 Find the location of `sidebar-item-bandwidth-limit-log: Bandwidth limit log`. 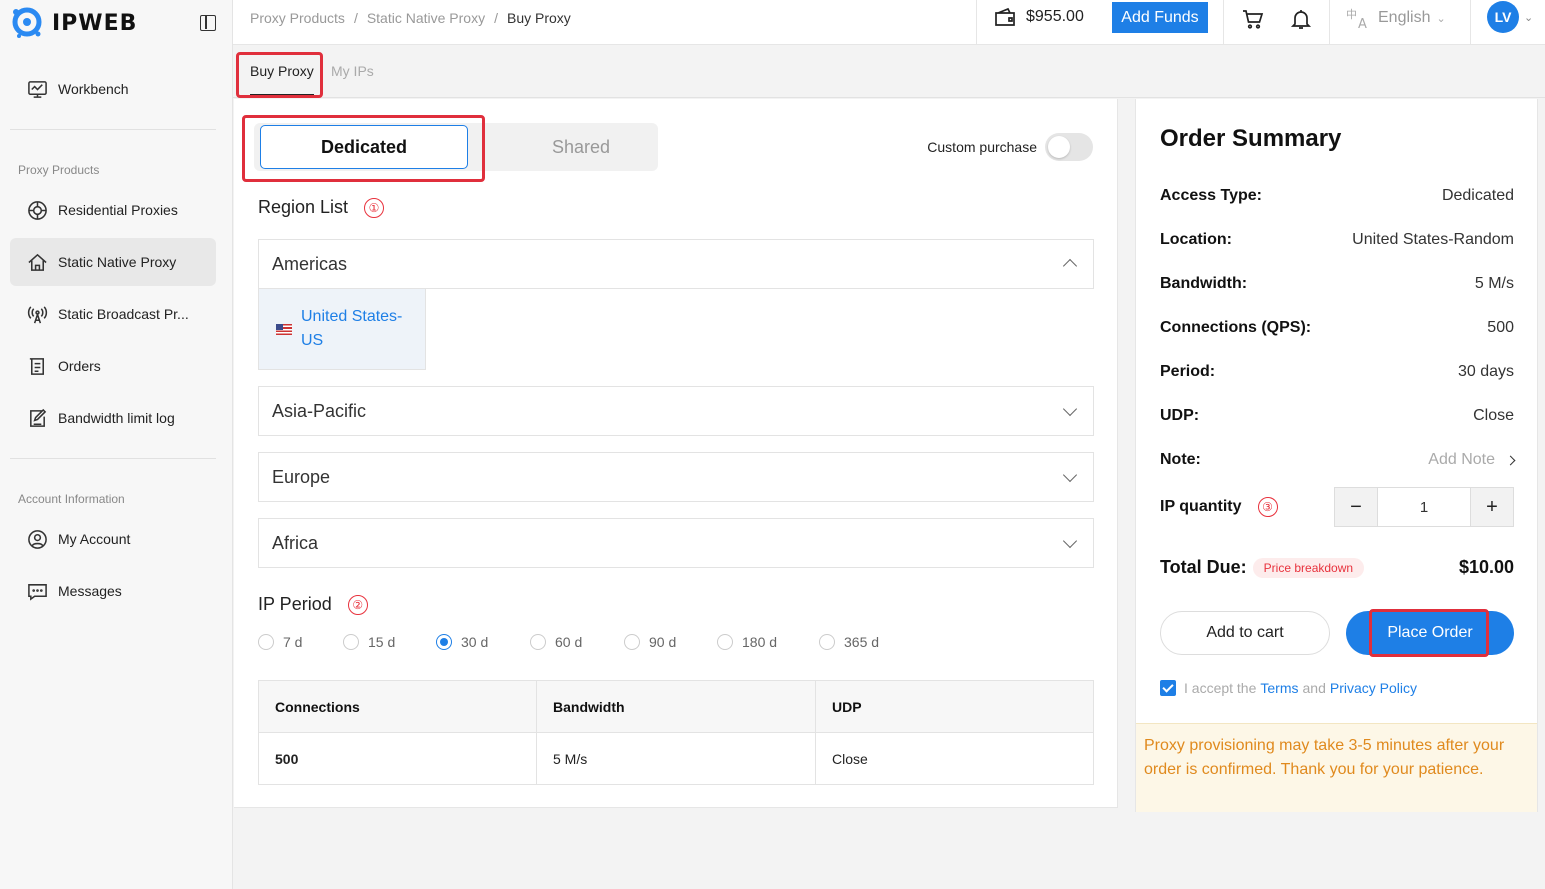

sidebar-item-bandwidth-limit-log: Bandwidth limit log is located at coordinates (113, 418).